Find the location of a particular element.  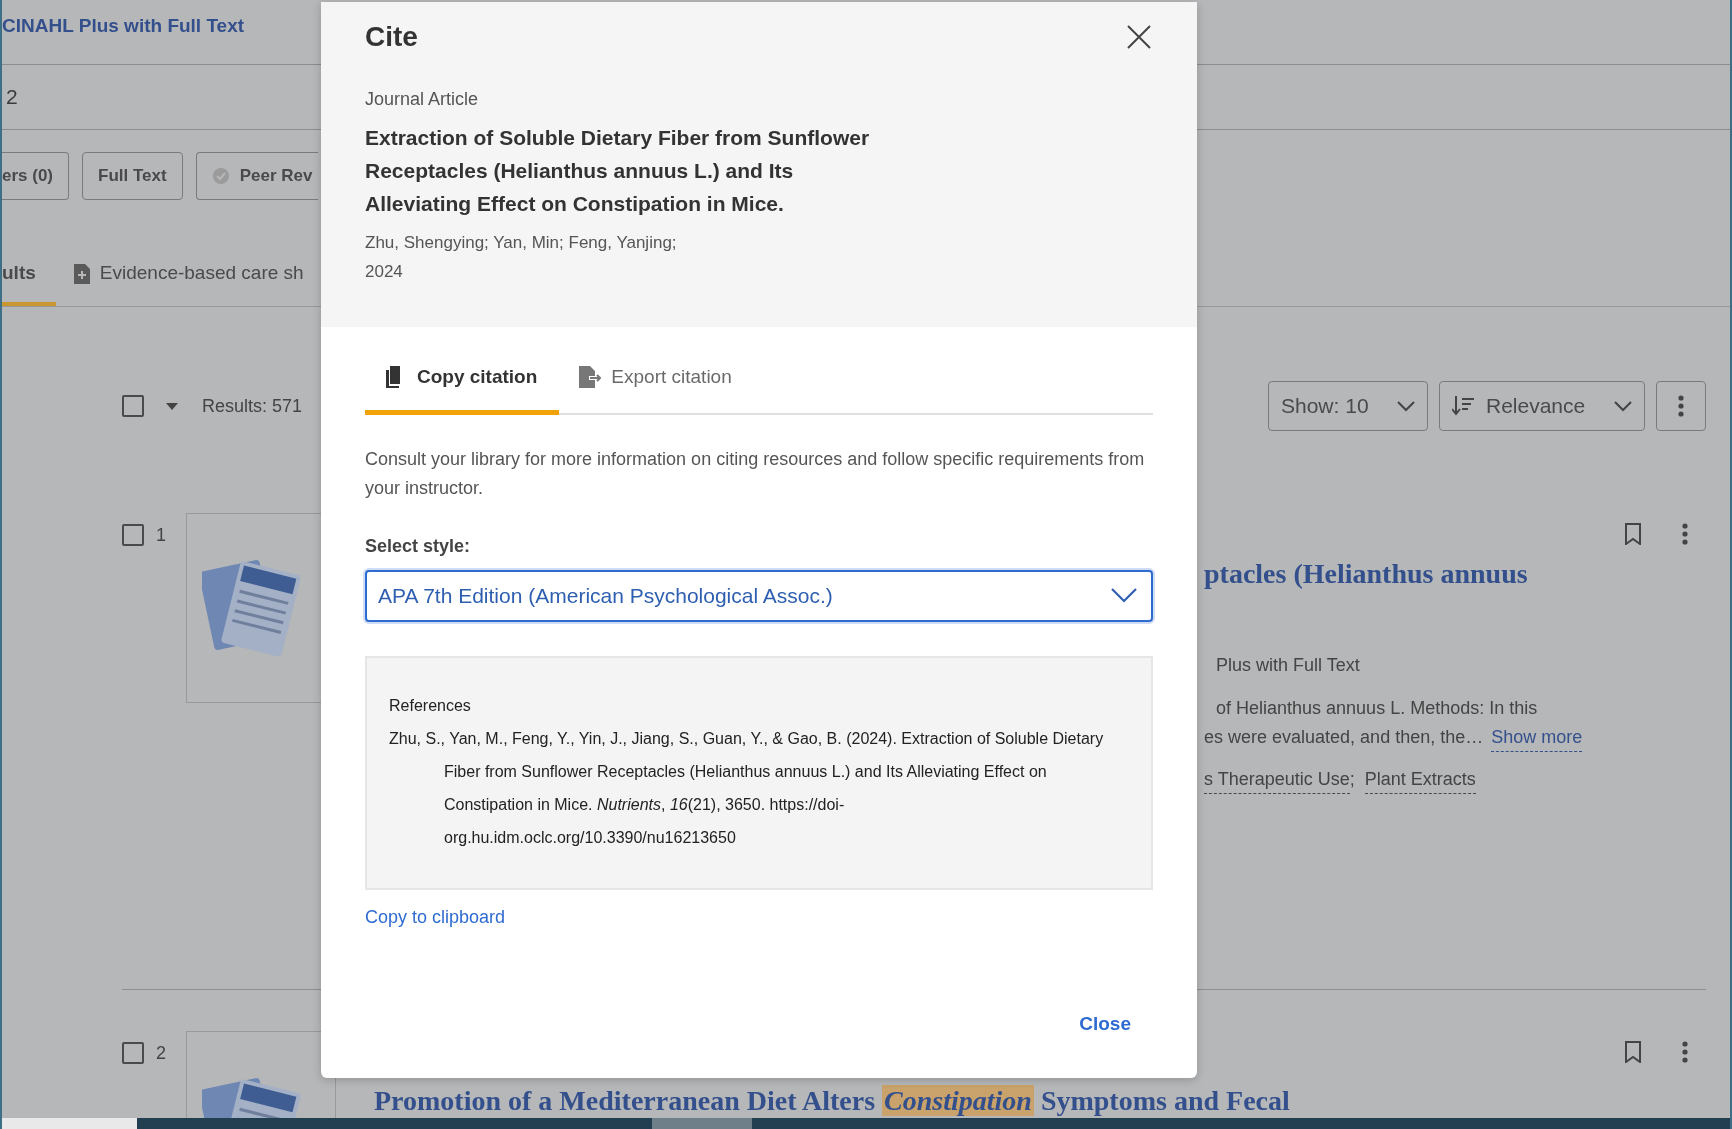

copy-to-clipboard-link: Copy to clipboard is located at coordinates (435, 917).